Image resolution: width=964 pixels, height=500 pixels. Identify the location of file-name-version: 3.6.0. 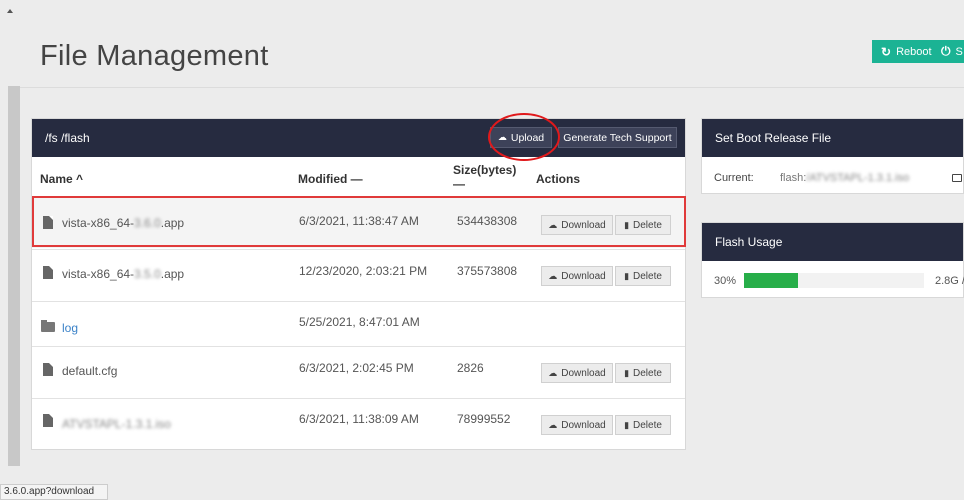
(147, 223).